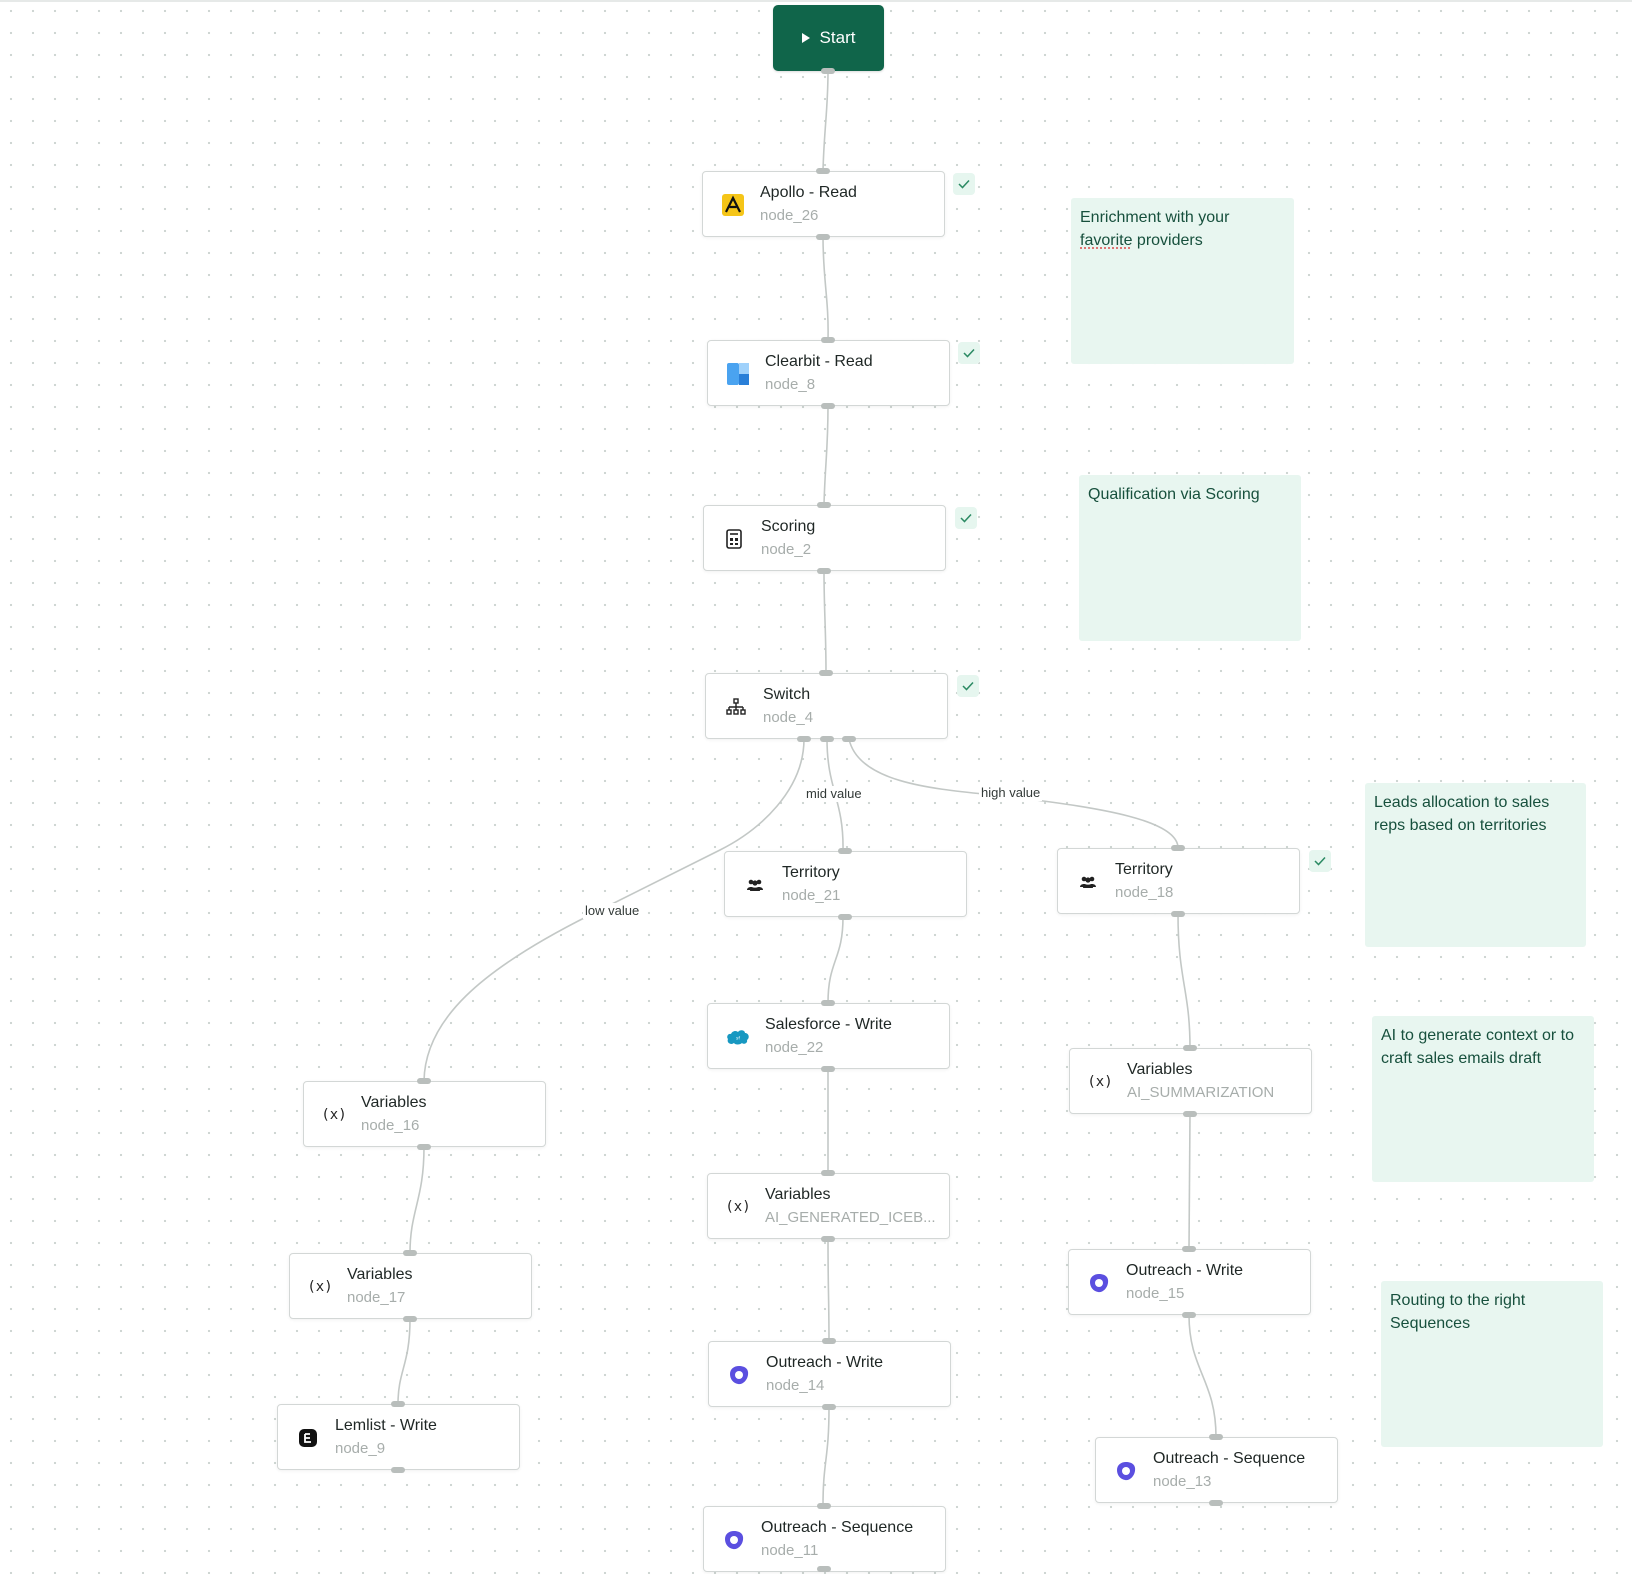 This screenshot has height=1574, width=1632. Describe the element at coordinates (1167, 240) in the screenshot. I see `note-text-rest: providers` at that location.